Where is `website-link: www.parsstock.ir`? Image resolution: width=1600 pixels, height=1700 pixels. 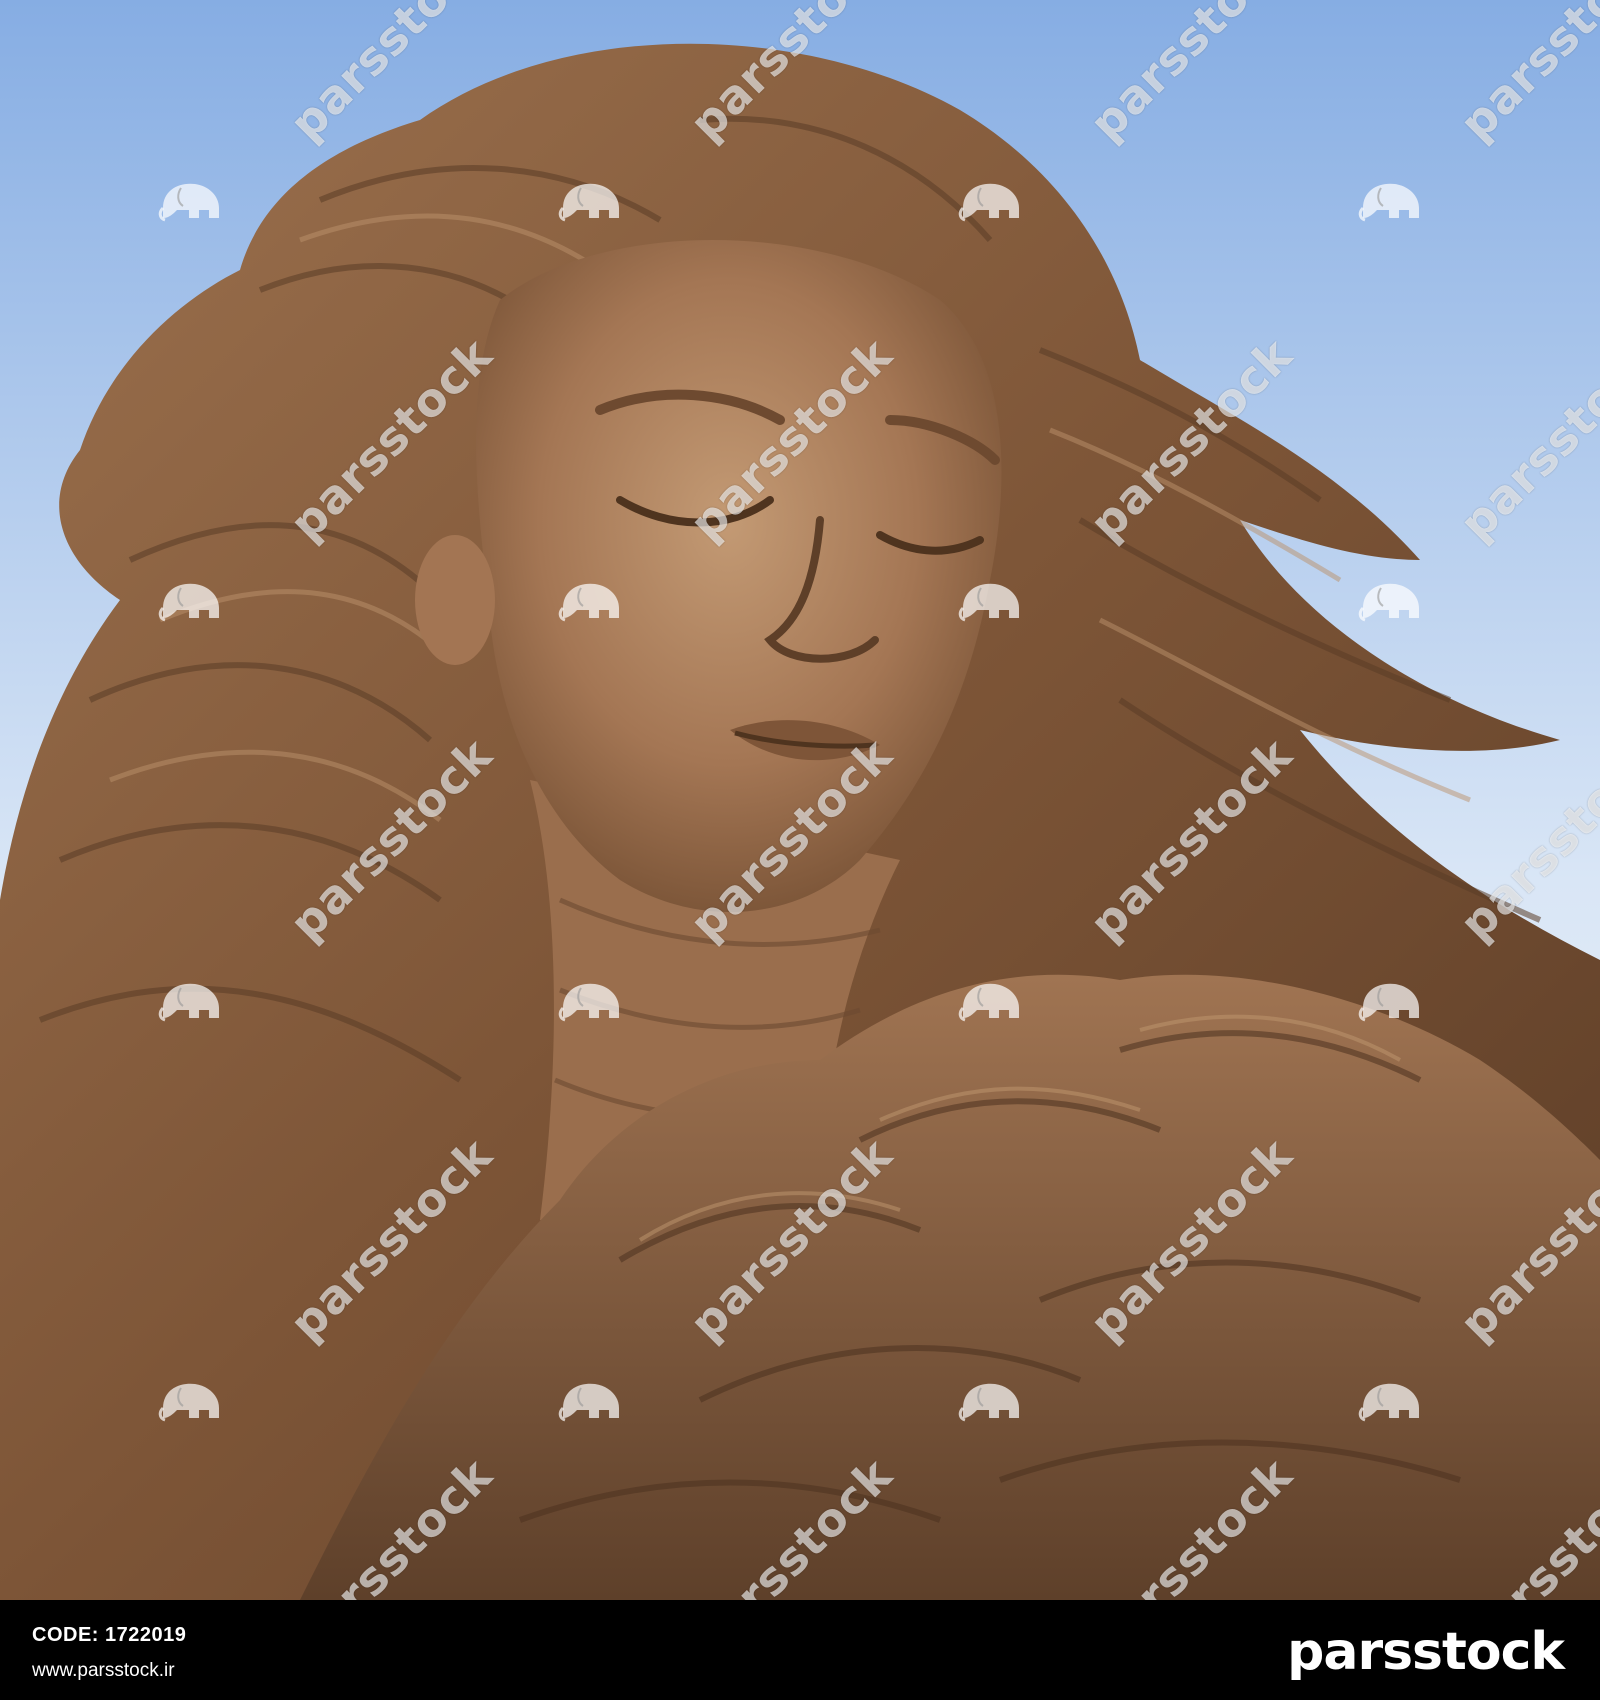
website-link: www.parsstock.ir is located at coordinates (103, 1671).